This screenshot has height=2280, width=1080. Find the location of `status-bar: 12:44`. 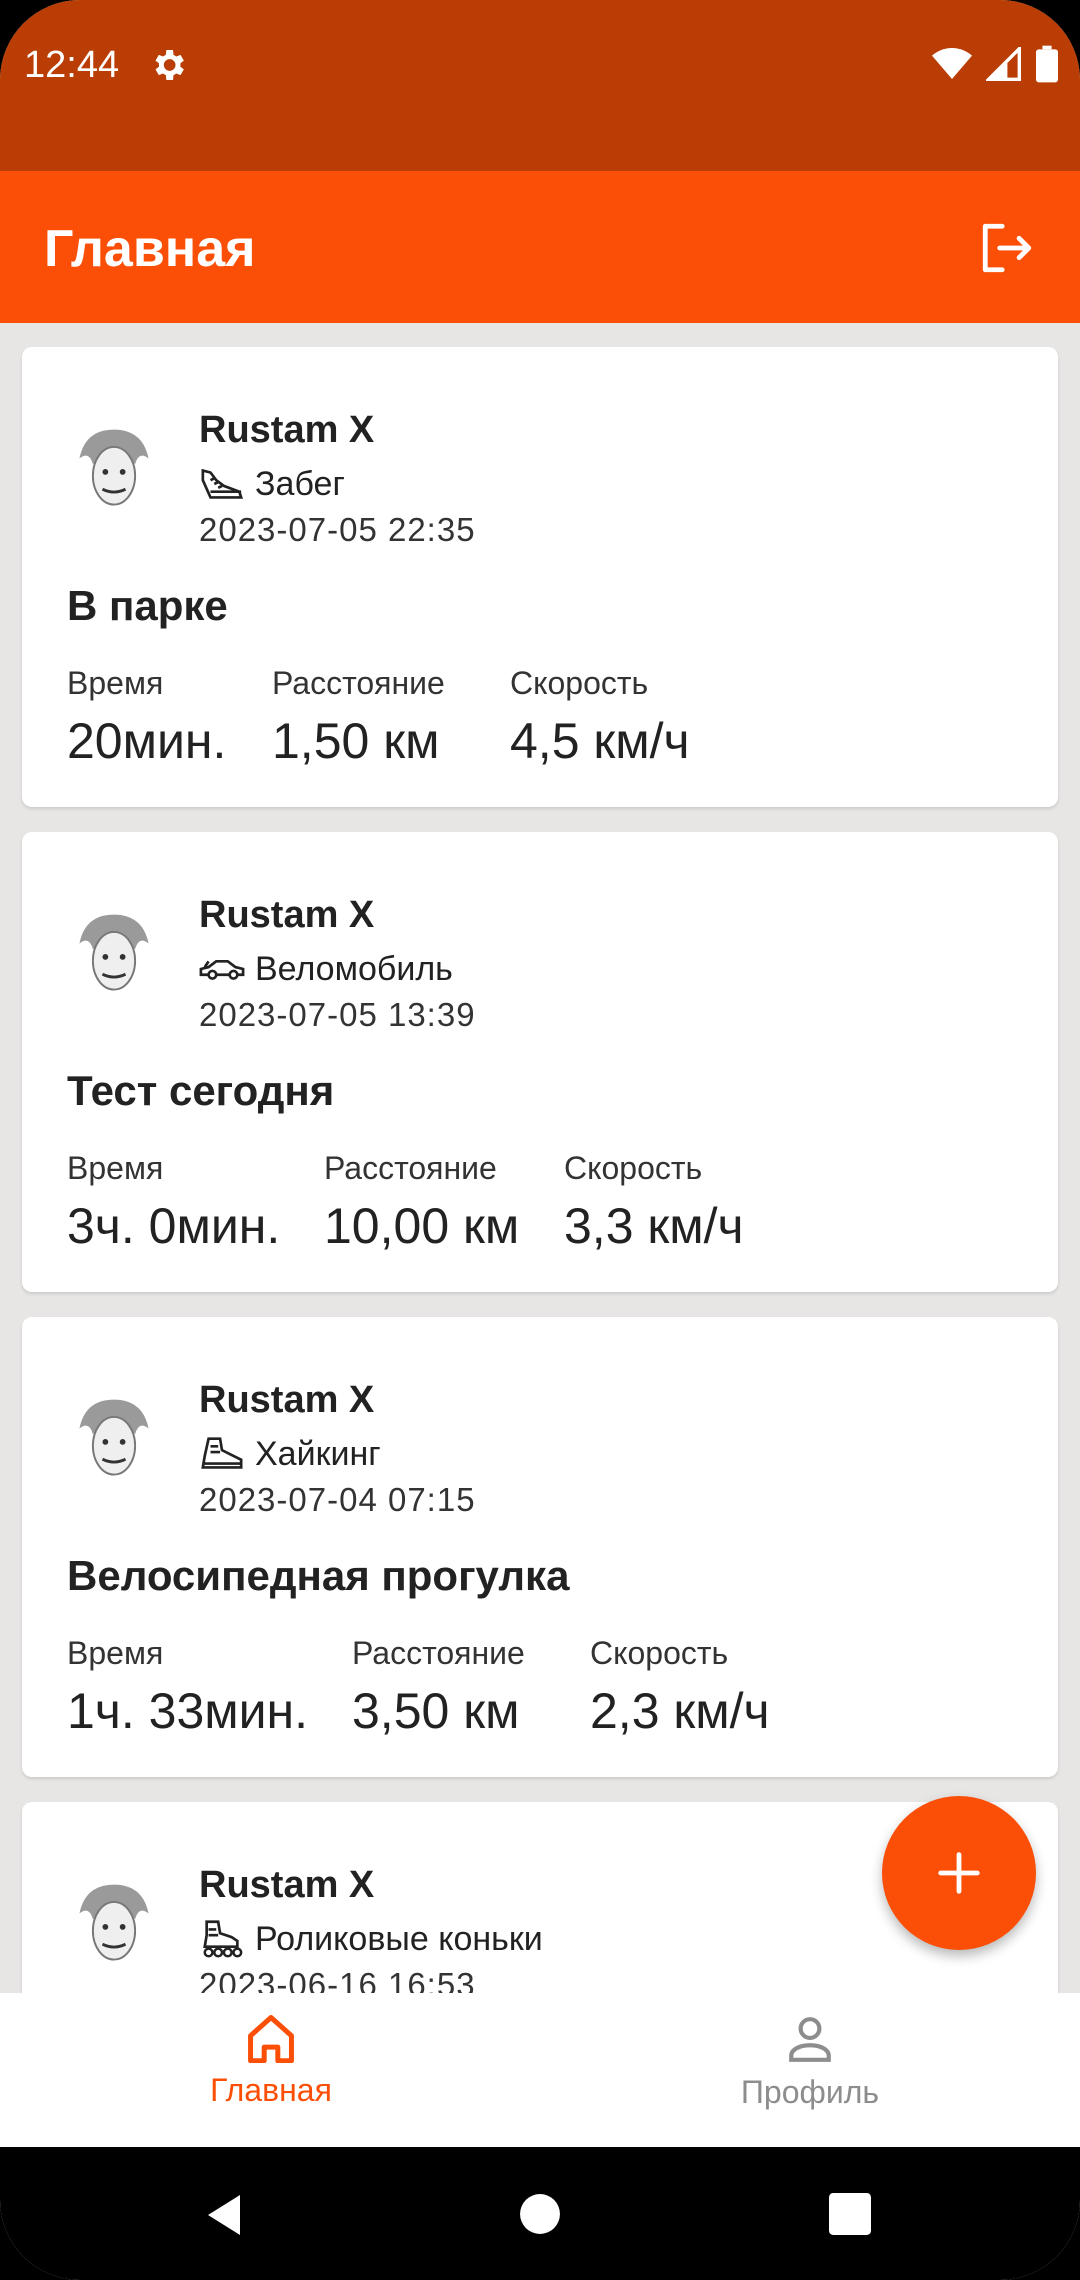

status-bar: 12:44 is located at coordinates (540, 85).